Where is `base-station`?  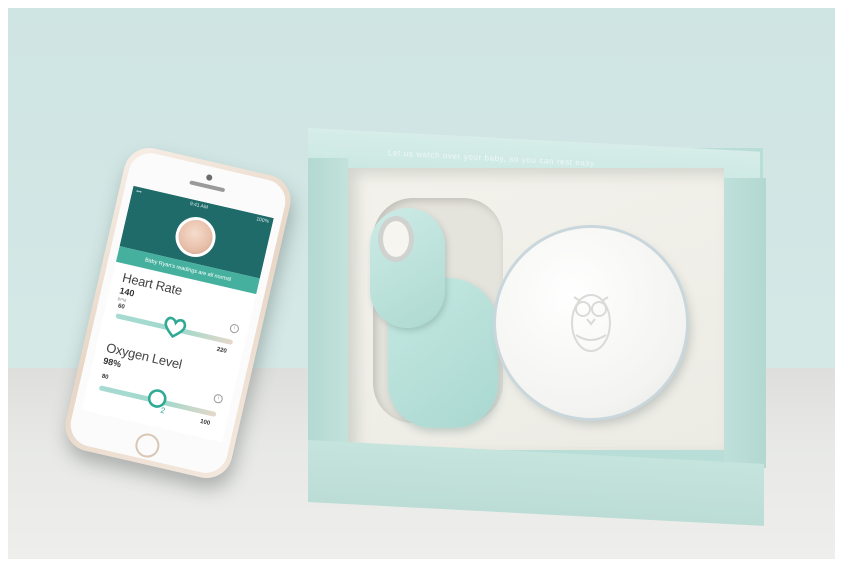 base-station is located at coordinates (591, 323).